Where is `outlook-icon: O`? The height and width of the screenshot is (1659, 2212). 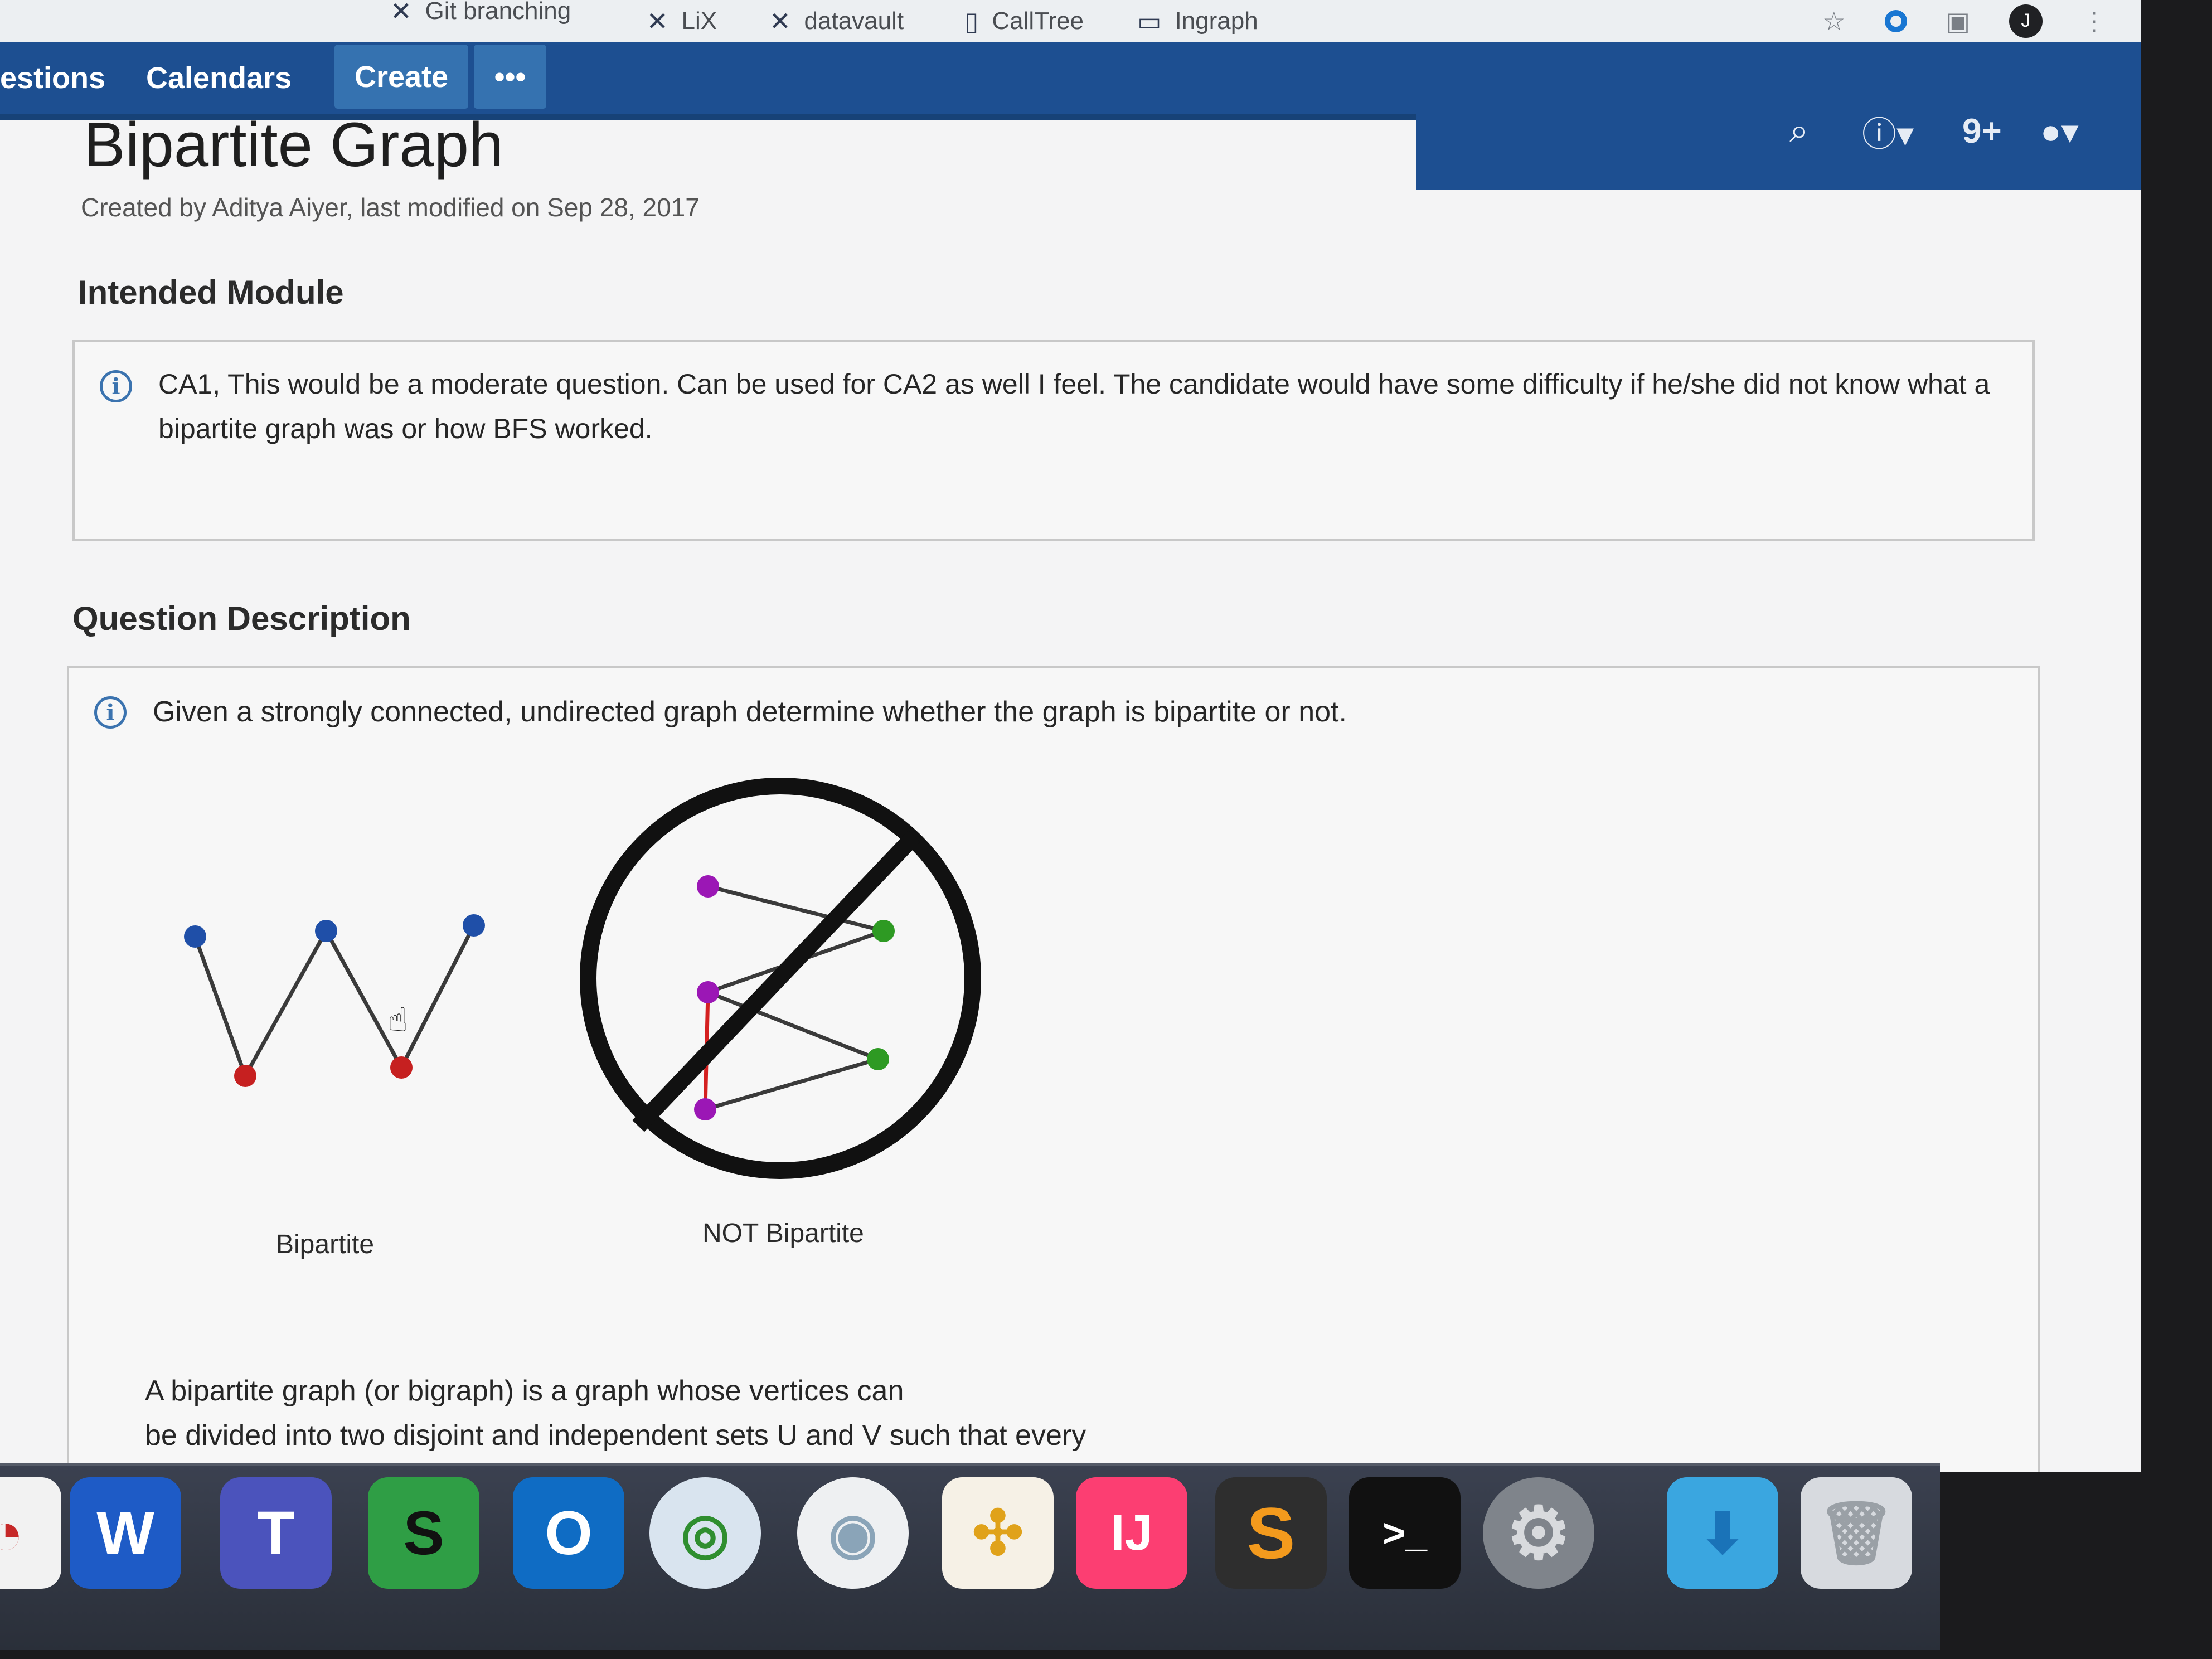
outlook-icon: O is located at coordinates (568, 1533).